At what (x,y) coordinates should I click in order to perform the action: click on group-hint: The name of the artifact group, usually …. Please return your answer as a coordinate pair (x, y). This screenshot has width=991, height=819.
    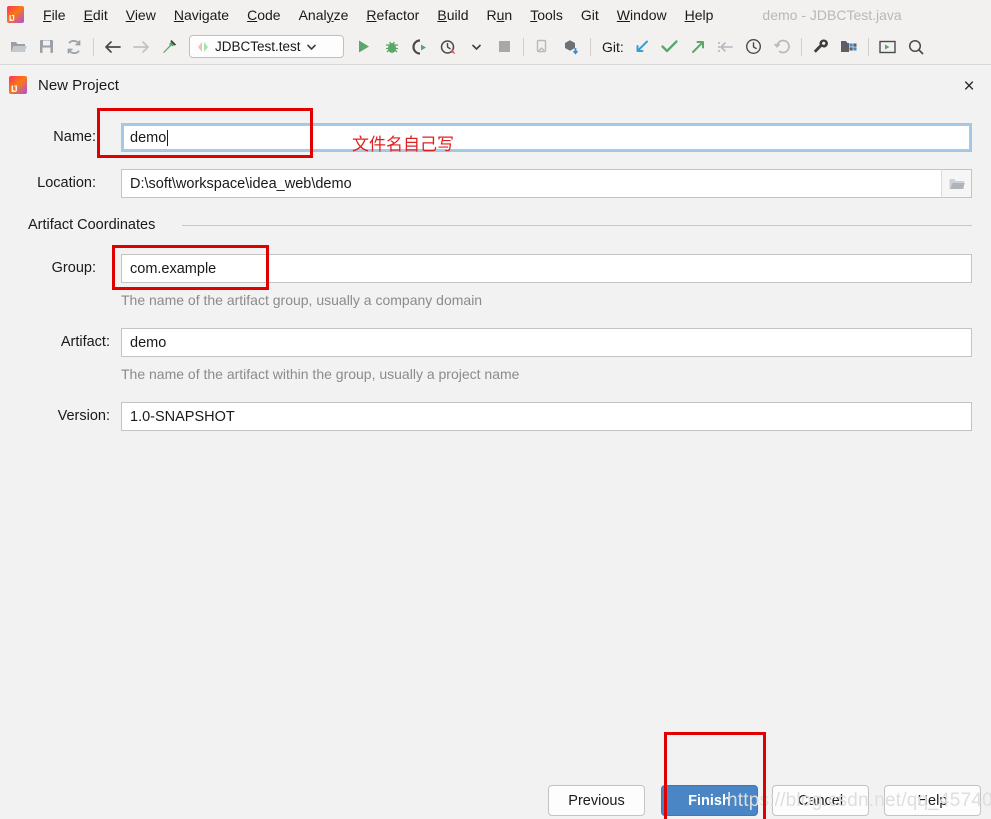
    Looking at the image, I should click on (302, 300).